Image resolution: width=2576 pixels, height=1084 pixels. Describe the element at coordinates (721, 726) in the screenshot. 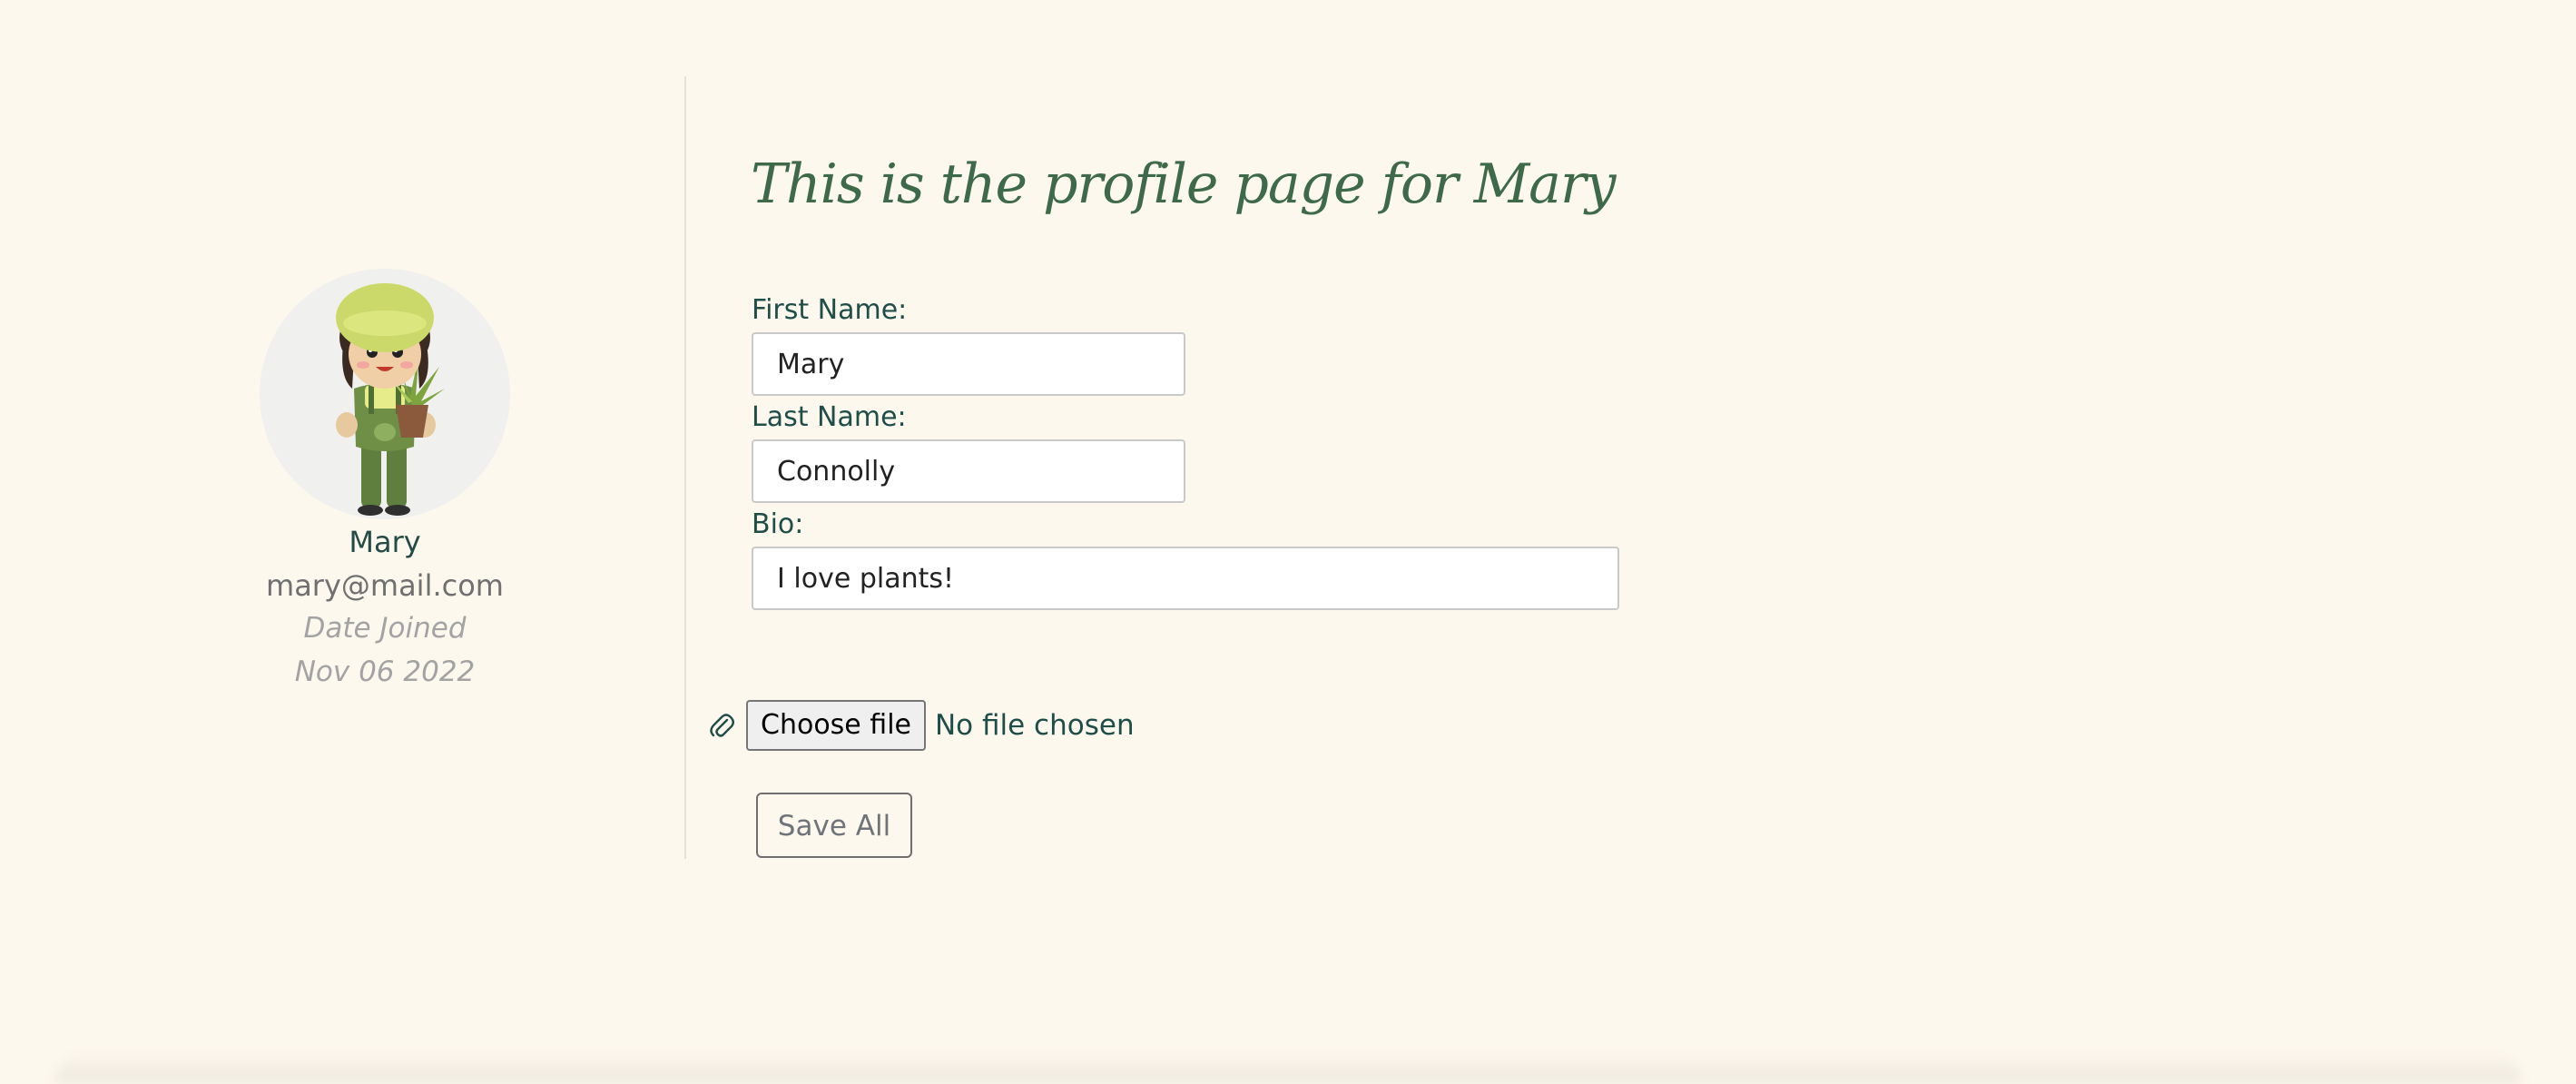

I see `paperclip-icon` at that location.